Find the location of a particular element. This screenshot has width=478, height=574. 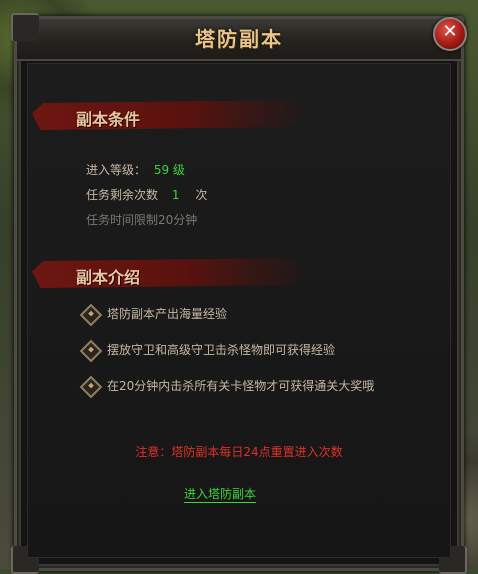

intro-item: 在20分钟内击杀所有关卡怪物才可获得通关大奖哦 is located at coordinates (241, 386).